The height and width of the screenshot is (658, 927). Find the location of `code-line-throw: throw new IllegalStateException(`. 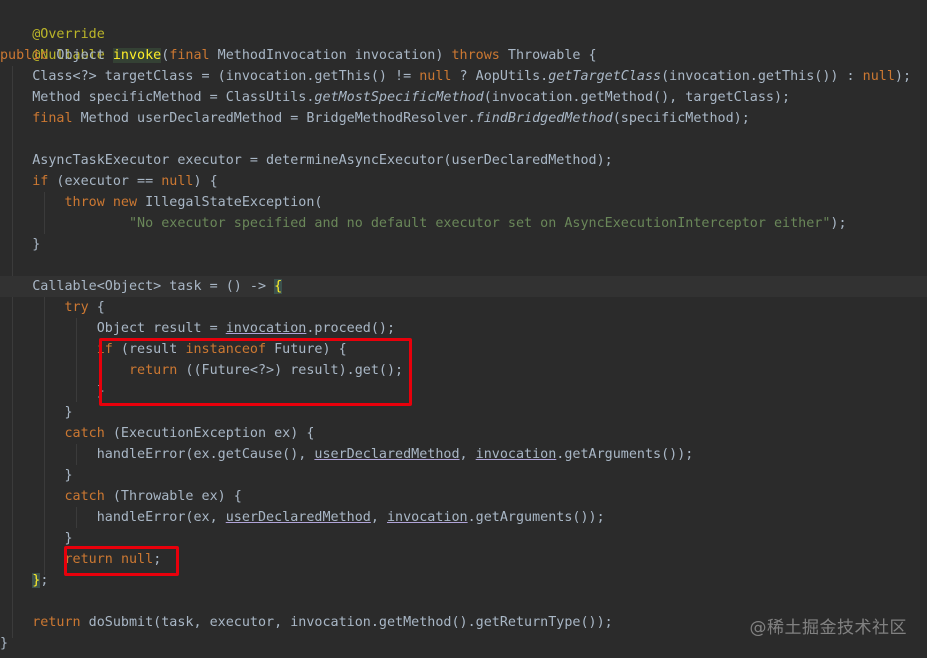

code-line-throw: throw new IllegalStateException( is located at coordinates (463, 202).